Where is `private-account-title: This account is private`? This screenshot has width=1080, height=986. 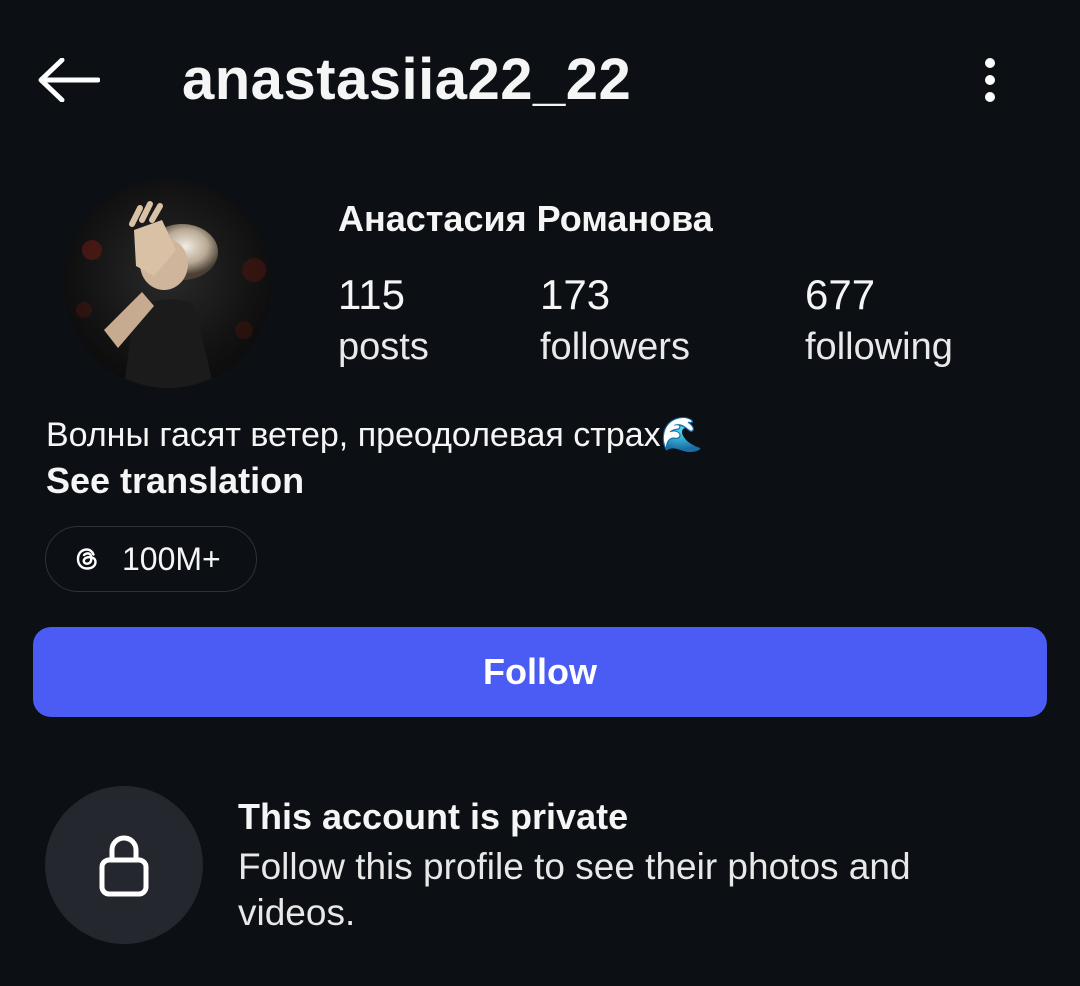 private-account-title: This account is private is located at coordinates (433, 816).